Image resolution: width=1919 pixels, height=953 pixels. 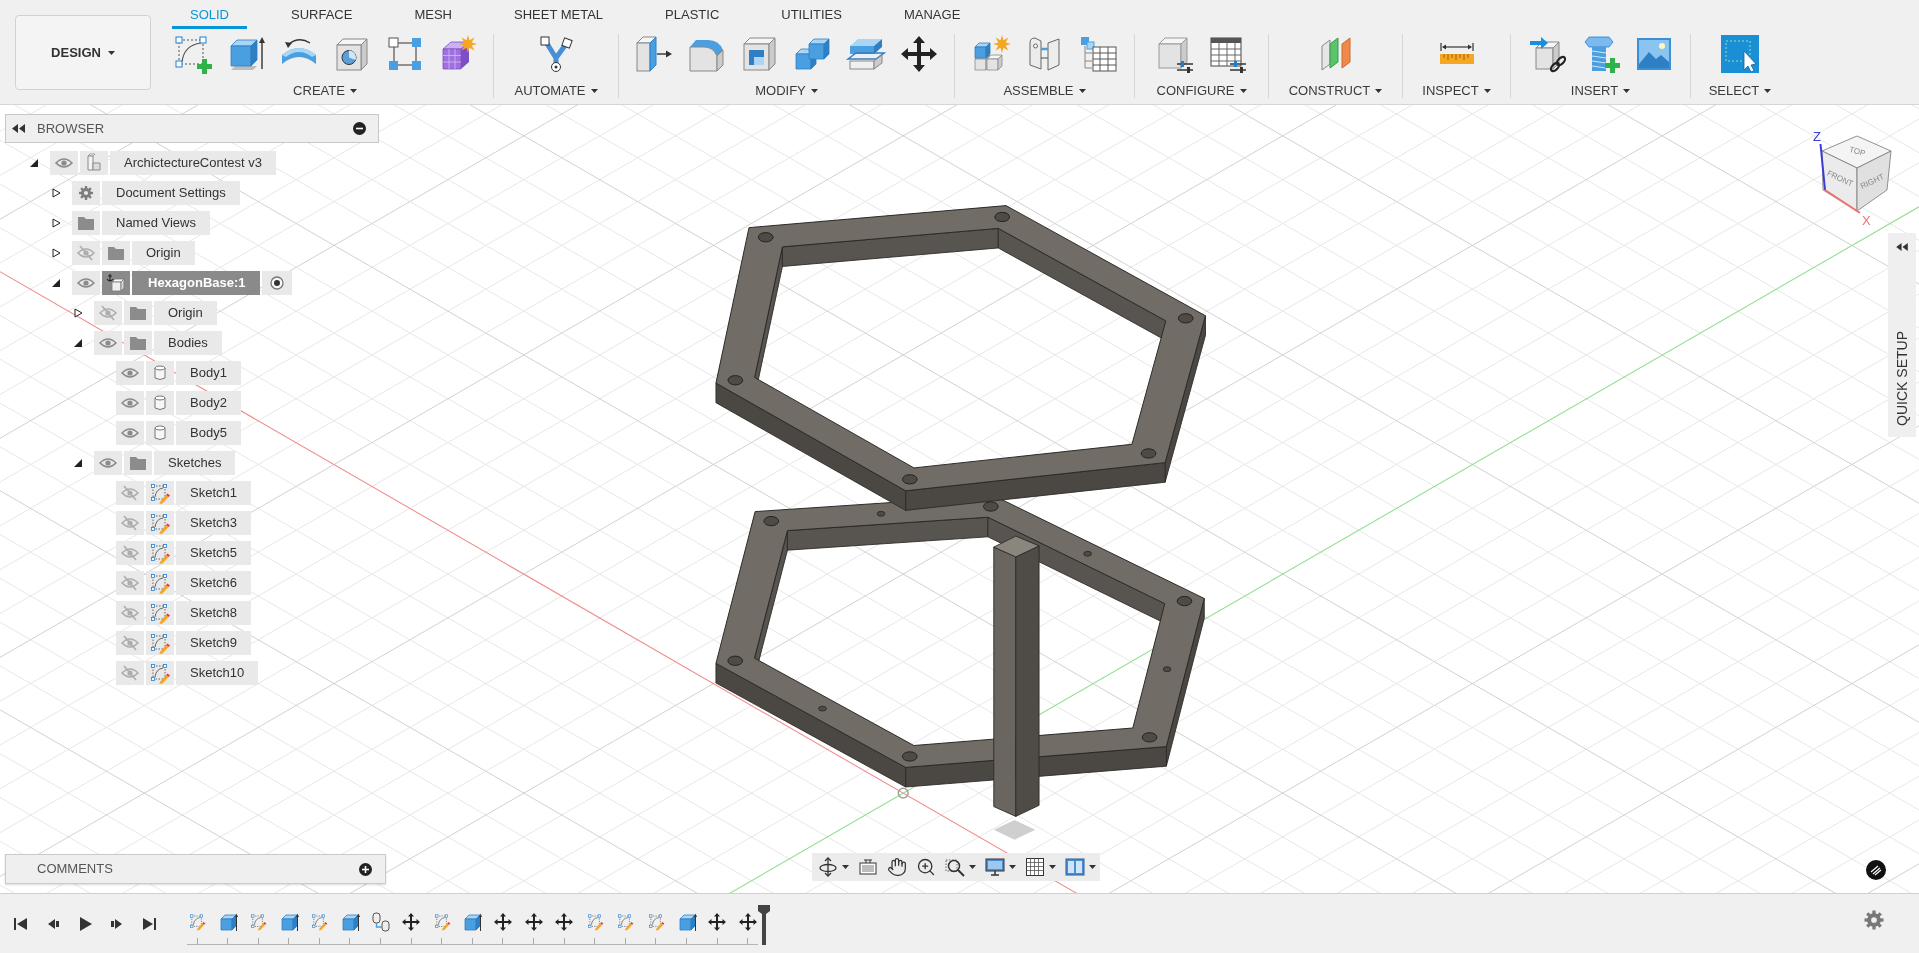 What do you see at coordinates (192, 54) in the screenshot?
I see `sketch-plus-icon` at bounding box center [192, 54].